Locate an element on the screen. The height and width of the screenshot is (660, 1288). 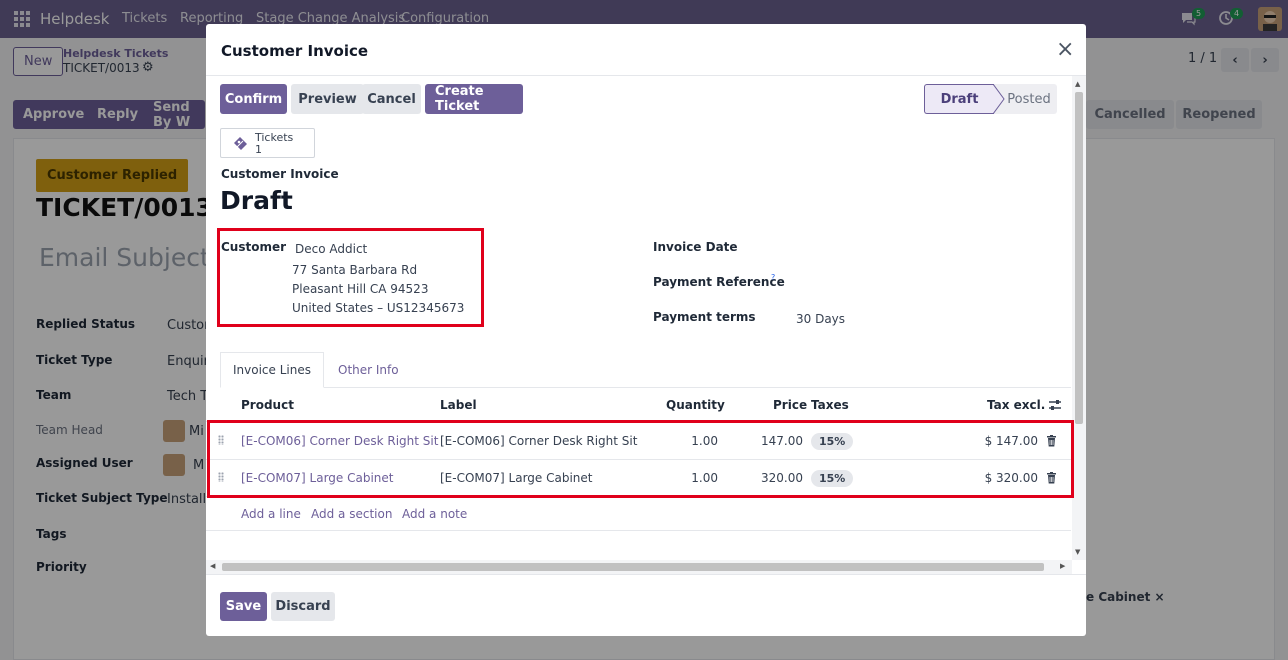
horizontal-scrollbar: ◀ ▶ is located at coordinates (639, 567).